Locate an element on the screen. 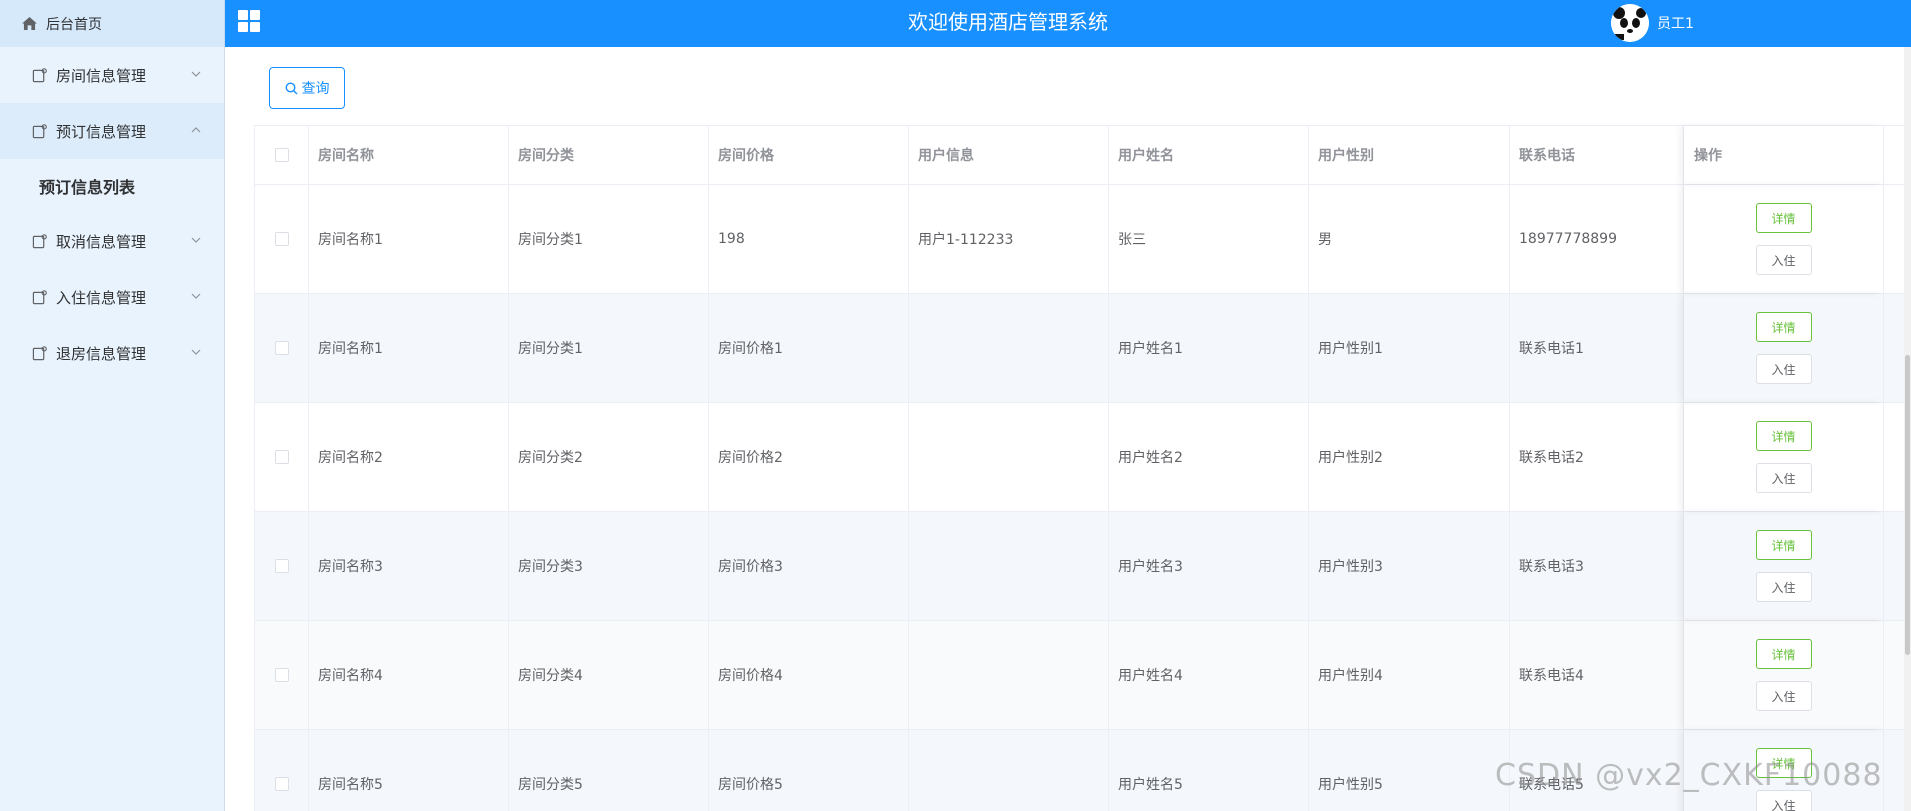  cell-room-category: 房间分类3 is located at coordinates (609, 566).